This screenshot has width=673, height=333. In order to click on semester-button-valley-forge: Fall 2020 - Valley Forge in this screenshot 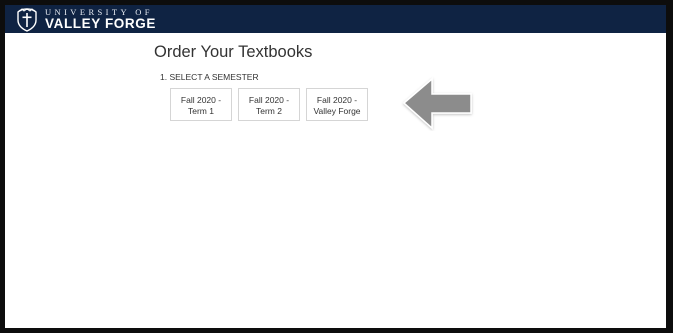, I will do `click(337, 104)`.